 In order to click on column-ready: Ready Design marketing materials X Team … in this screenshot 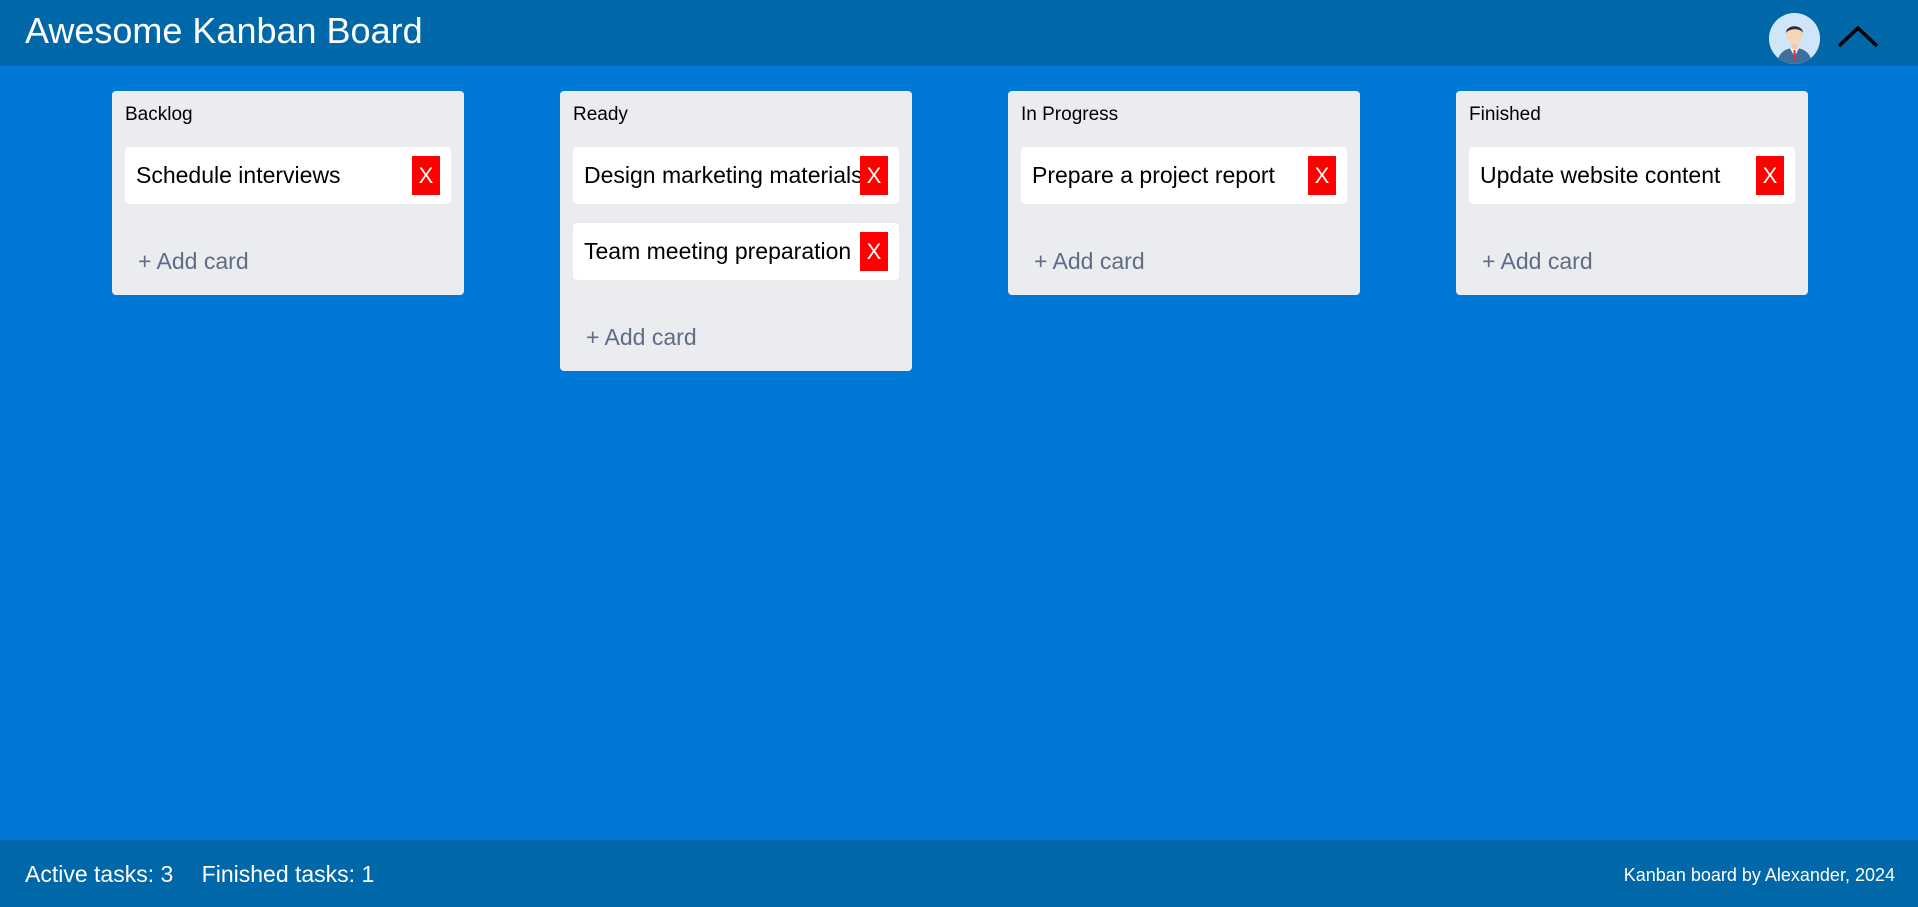, I will do `click(736, 231)`.